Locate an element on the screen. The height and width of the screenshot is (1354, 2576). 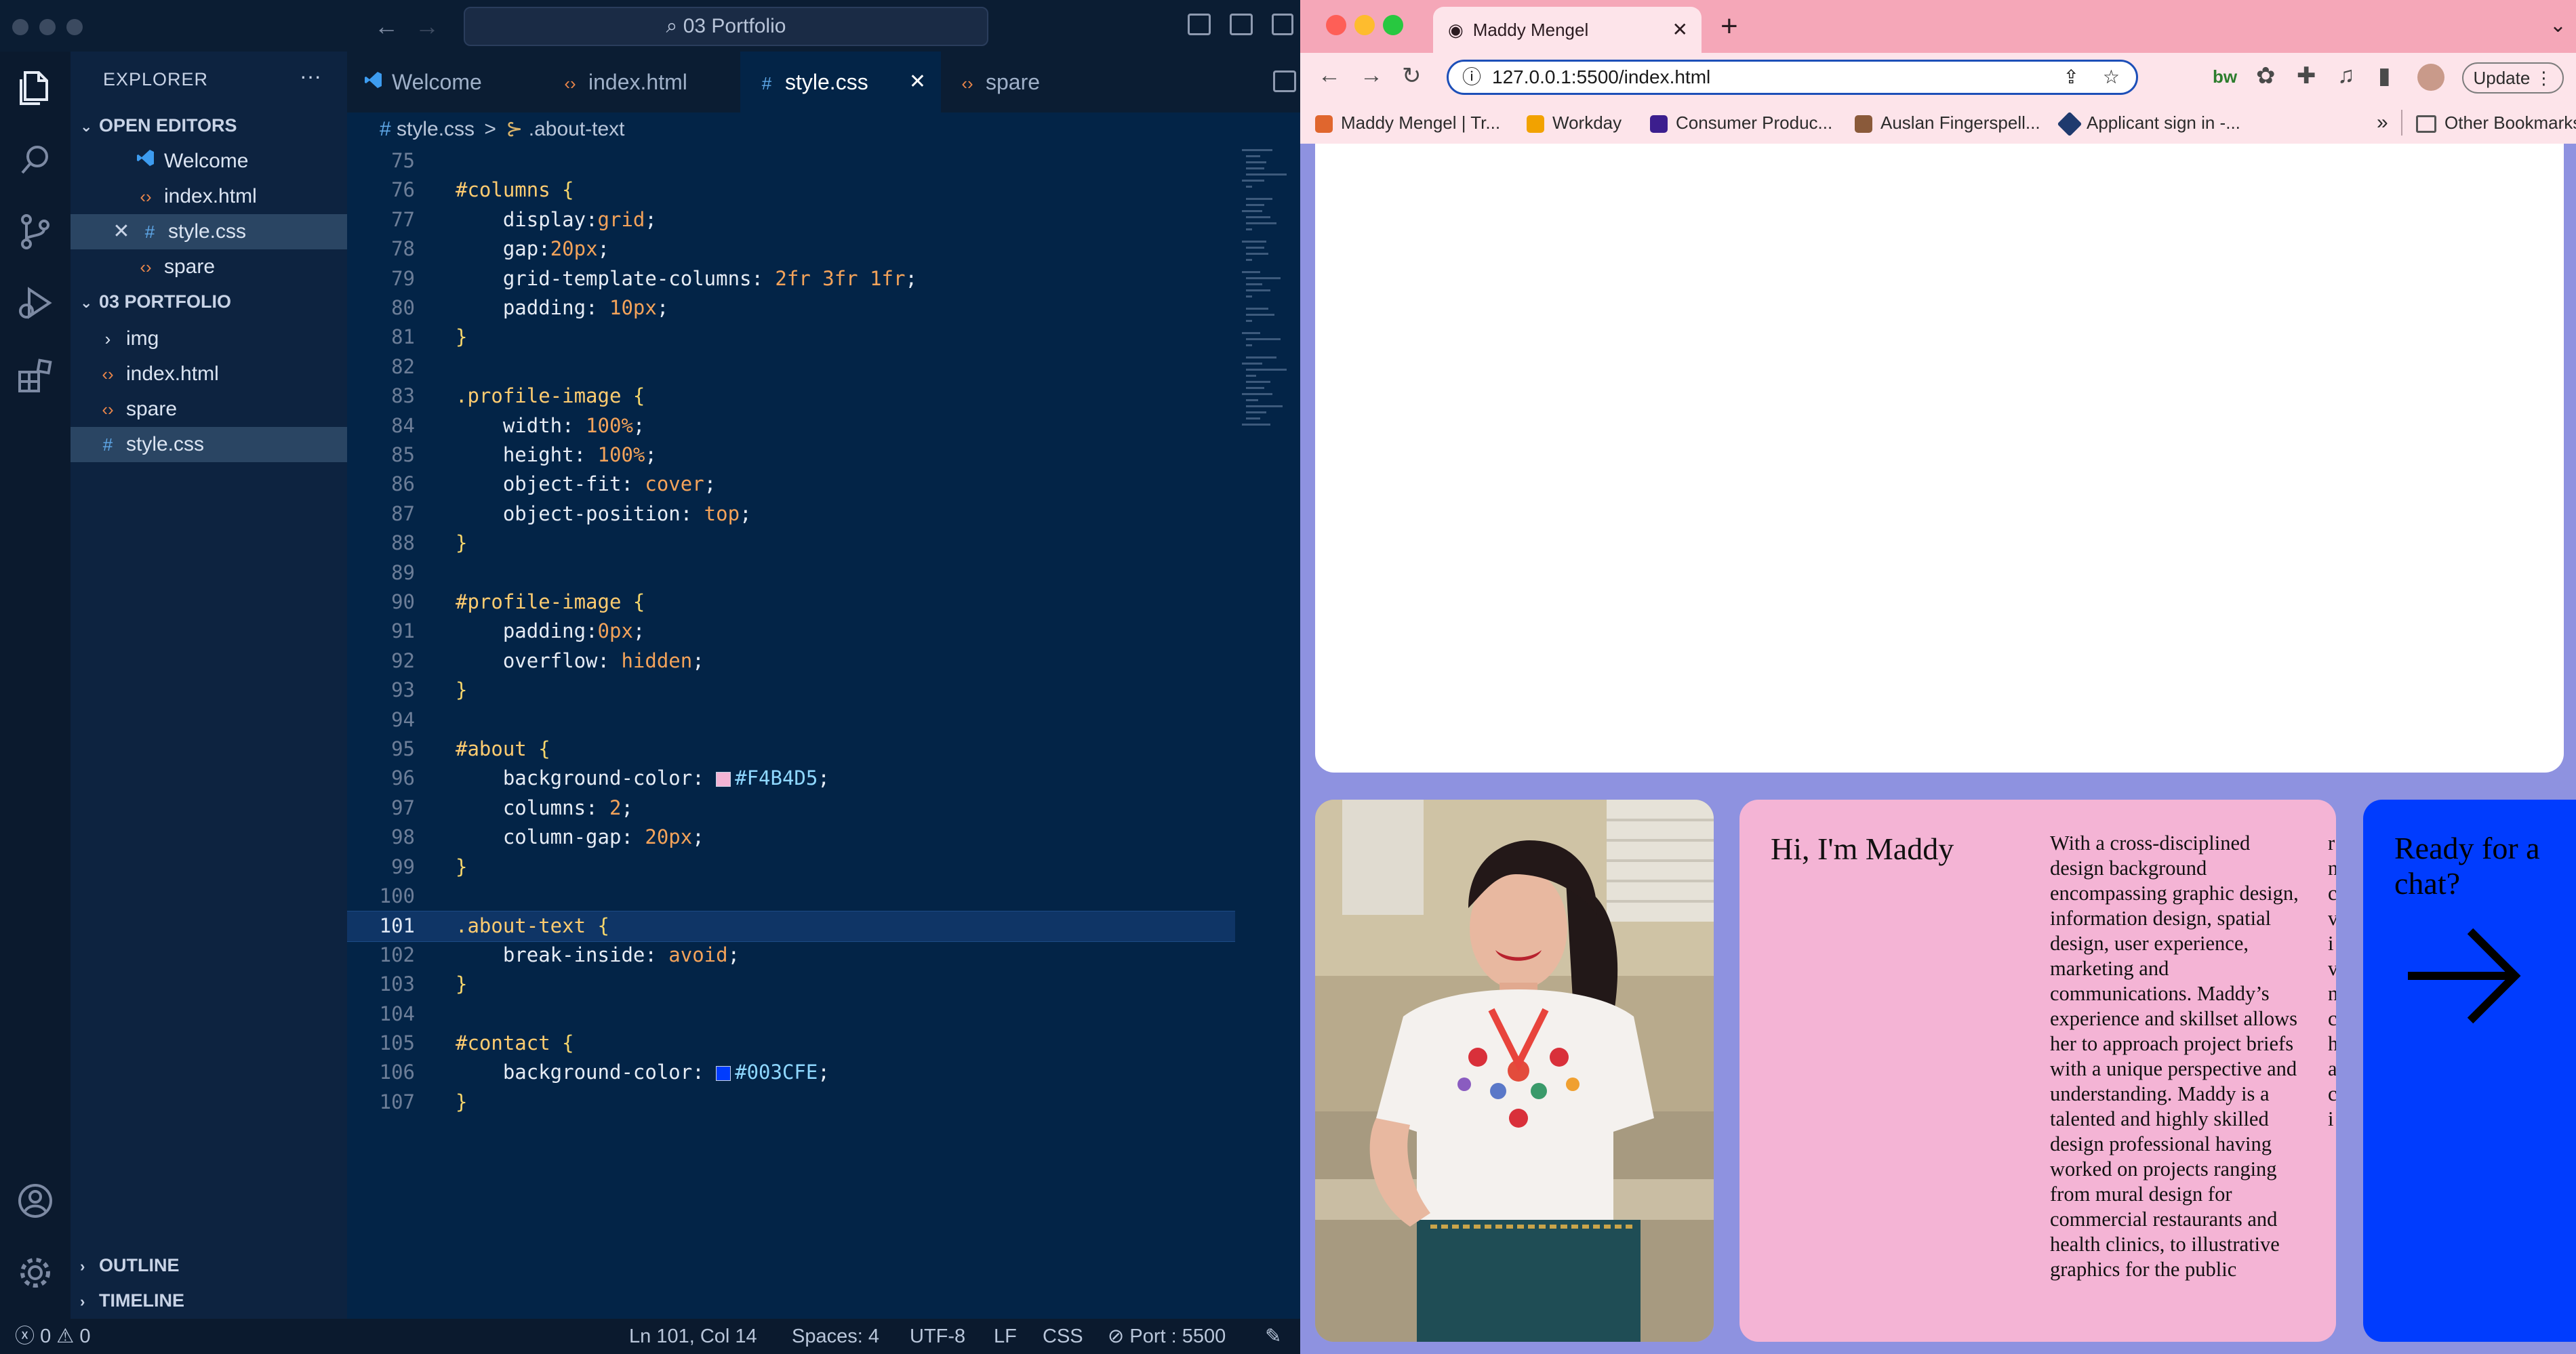
tab-style-css: # style.css ✕ is located at coordinates (840, 82).